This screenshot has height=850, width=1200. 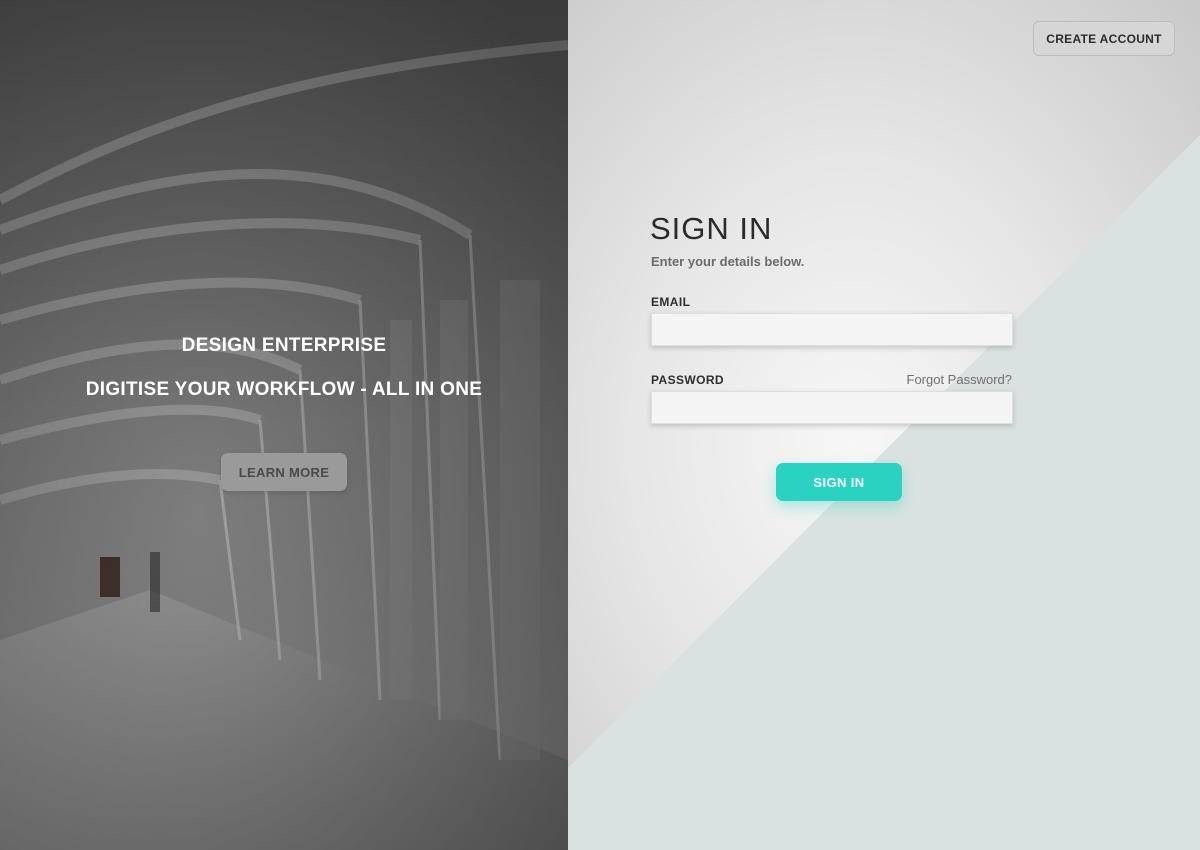 What do you see at coordinates (687, 380) in the screenshot?
I see `password-label: PASSWORD` at bounding box center [687, 380].